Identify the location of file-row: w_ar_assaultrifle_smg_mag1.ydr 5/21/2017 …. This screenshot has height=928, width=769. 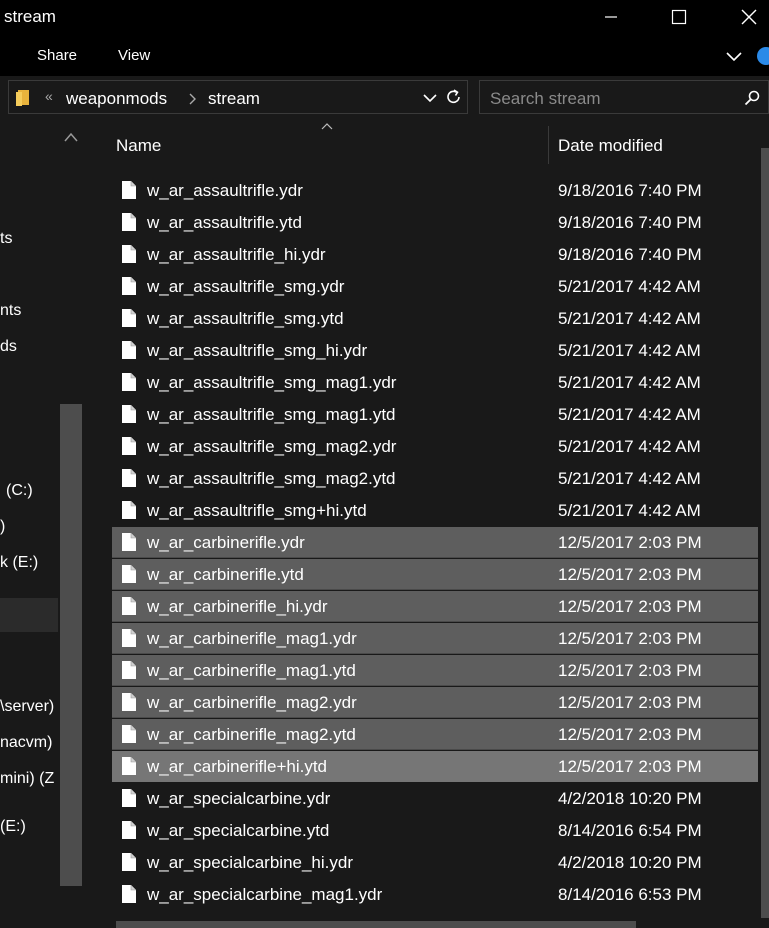
(435, 382).